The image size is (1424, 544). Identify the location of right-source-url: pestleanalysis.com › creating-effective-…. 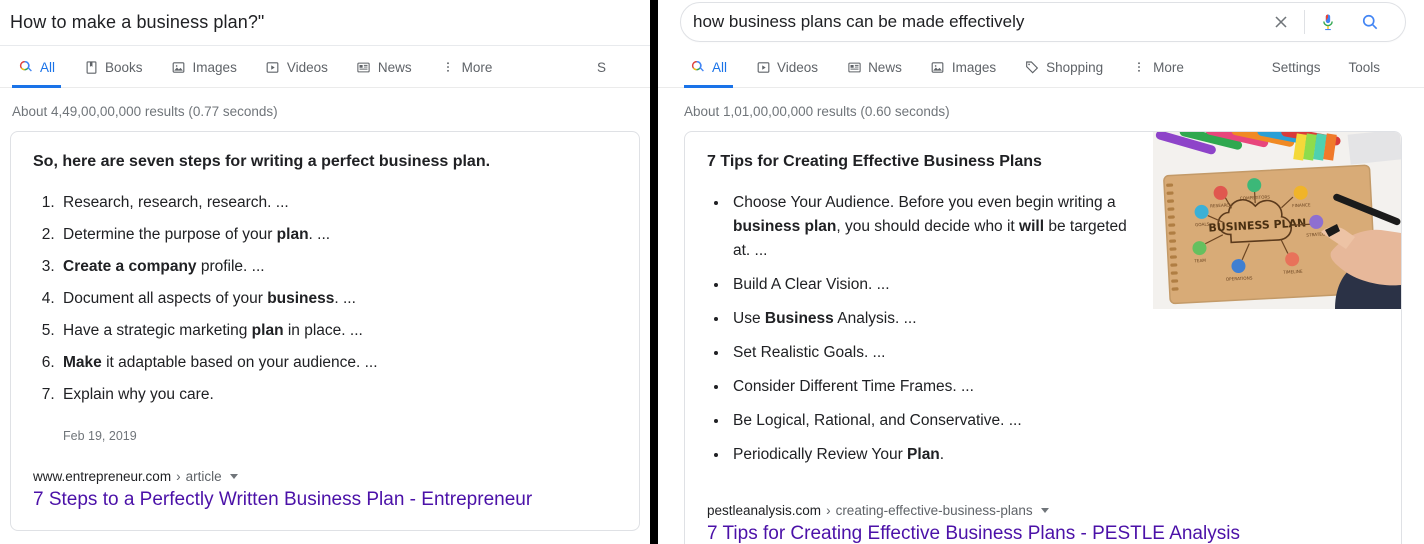
(1043, 510).